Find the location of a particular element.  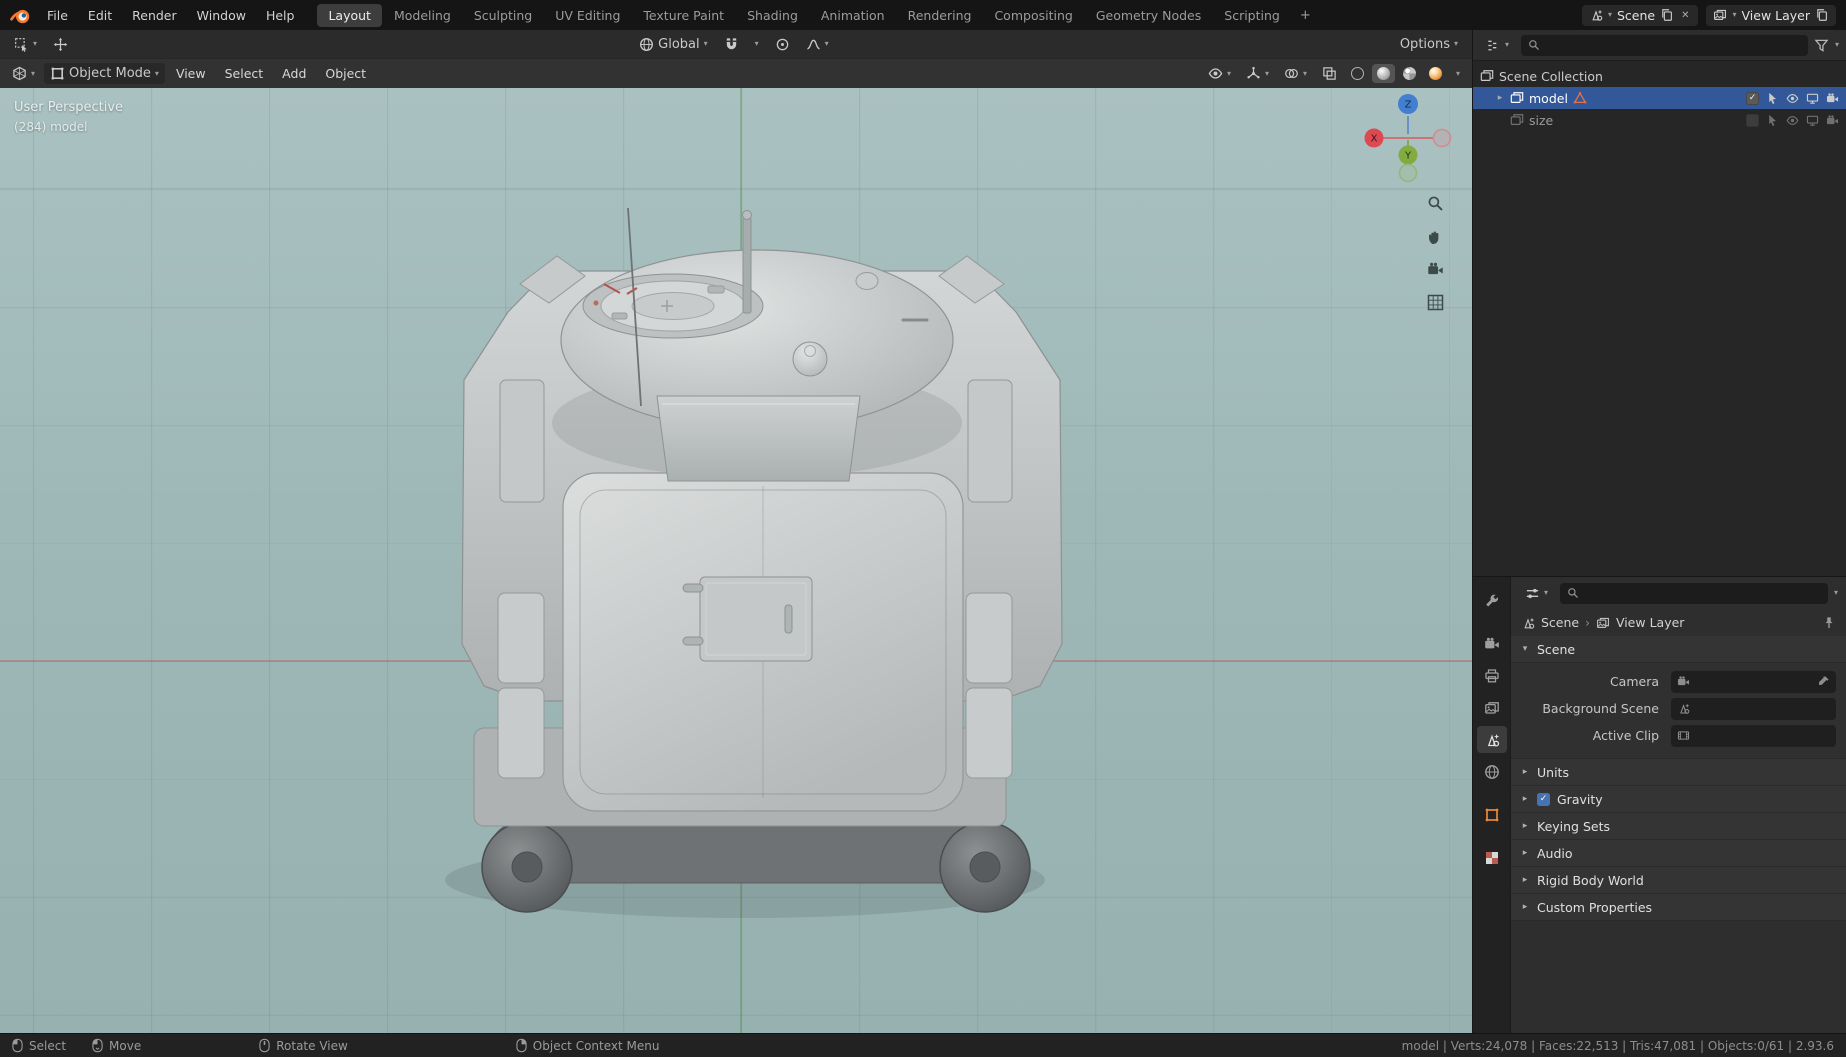

add-workspace-button: + is located at coordinates (1305, 15).